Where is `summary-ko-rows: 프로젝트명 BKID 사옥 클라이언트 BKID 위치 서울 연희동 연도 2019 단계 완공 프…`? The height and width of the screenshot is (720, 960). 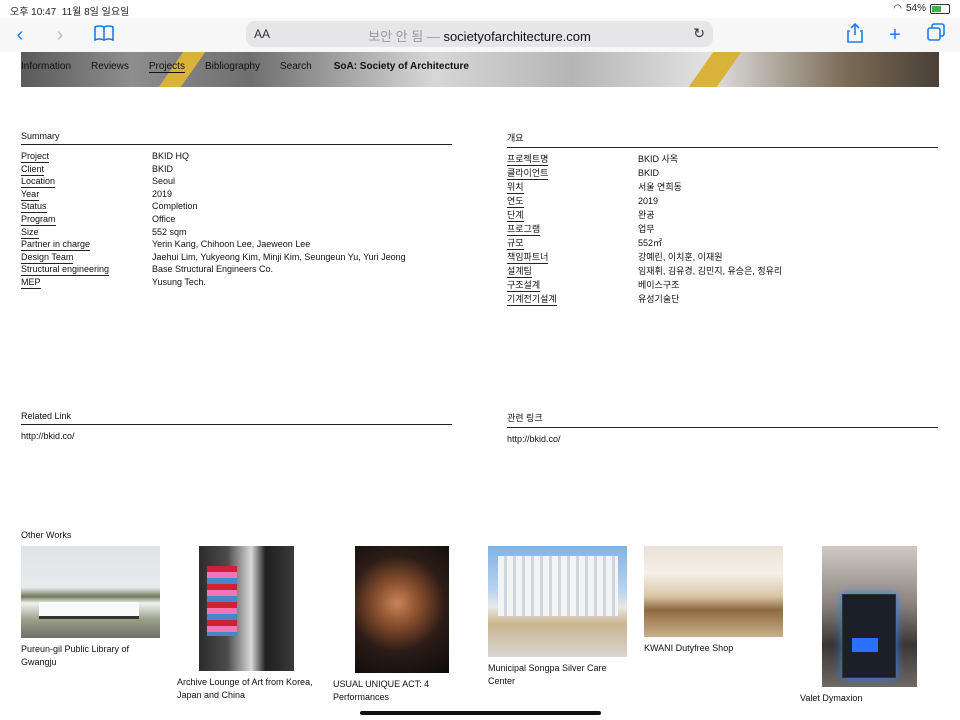
summary-ko-rows: 프로젝트명 BKID 사옥 클라이언트 BKID 위치 서울 연희동 연도 2019 단계 완공 프… is located at coordinates (722, 231).